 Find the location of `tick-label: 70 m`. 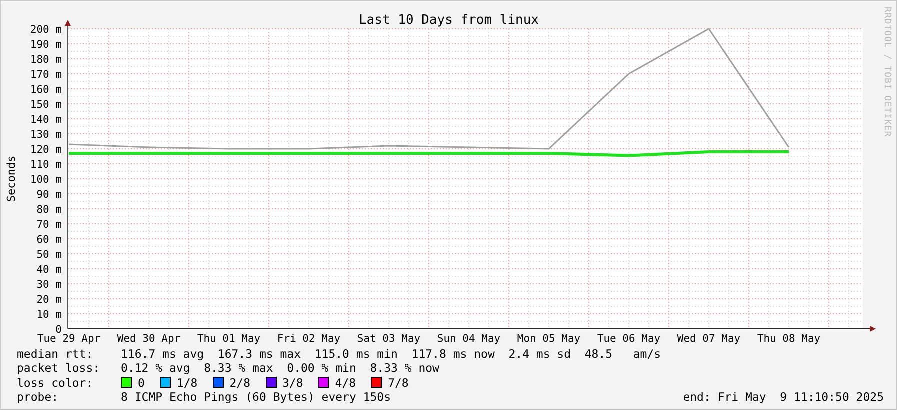

tick-label: 70 m is located at coordinates (49, 225).